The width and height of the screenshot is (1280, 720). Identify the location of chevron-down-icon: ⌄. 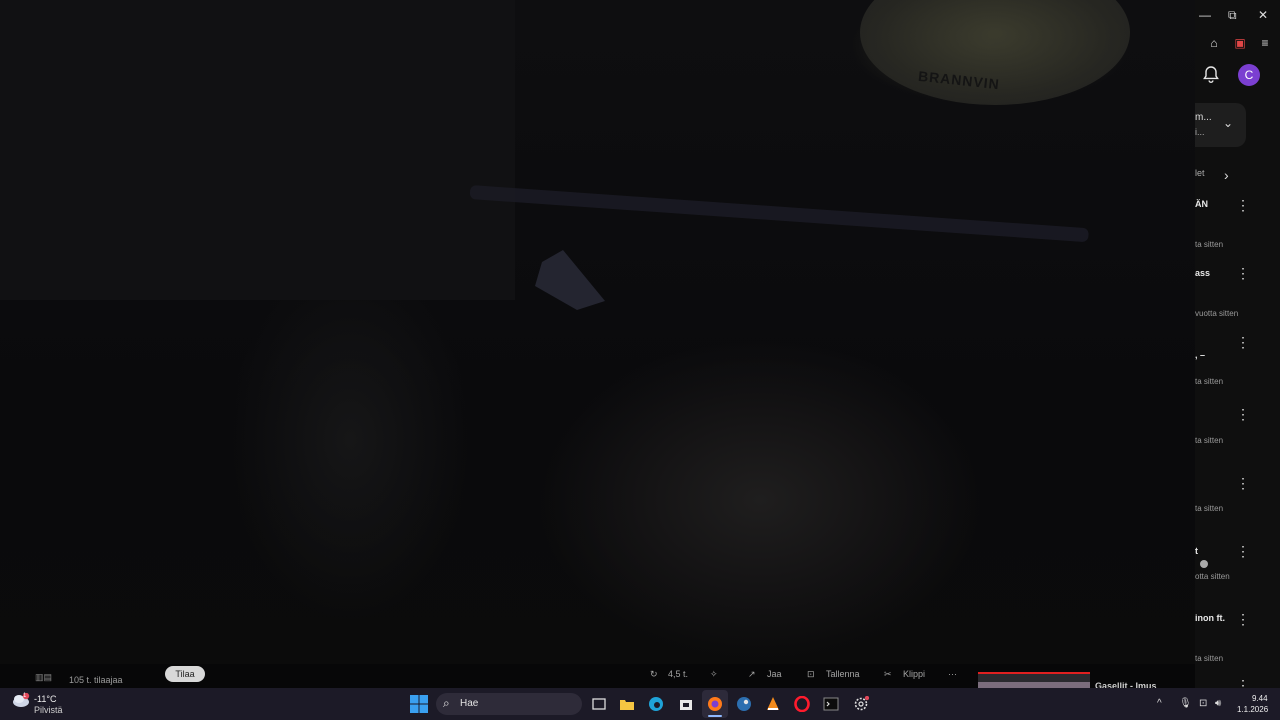
(1228, 123).